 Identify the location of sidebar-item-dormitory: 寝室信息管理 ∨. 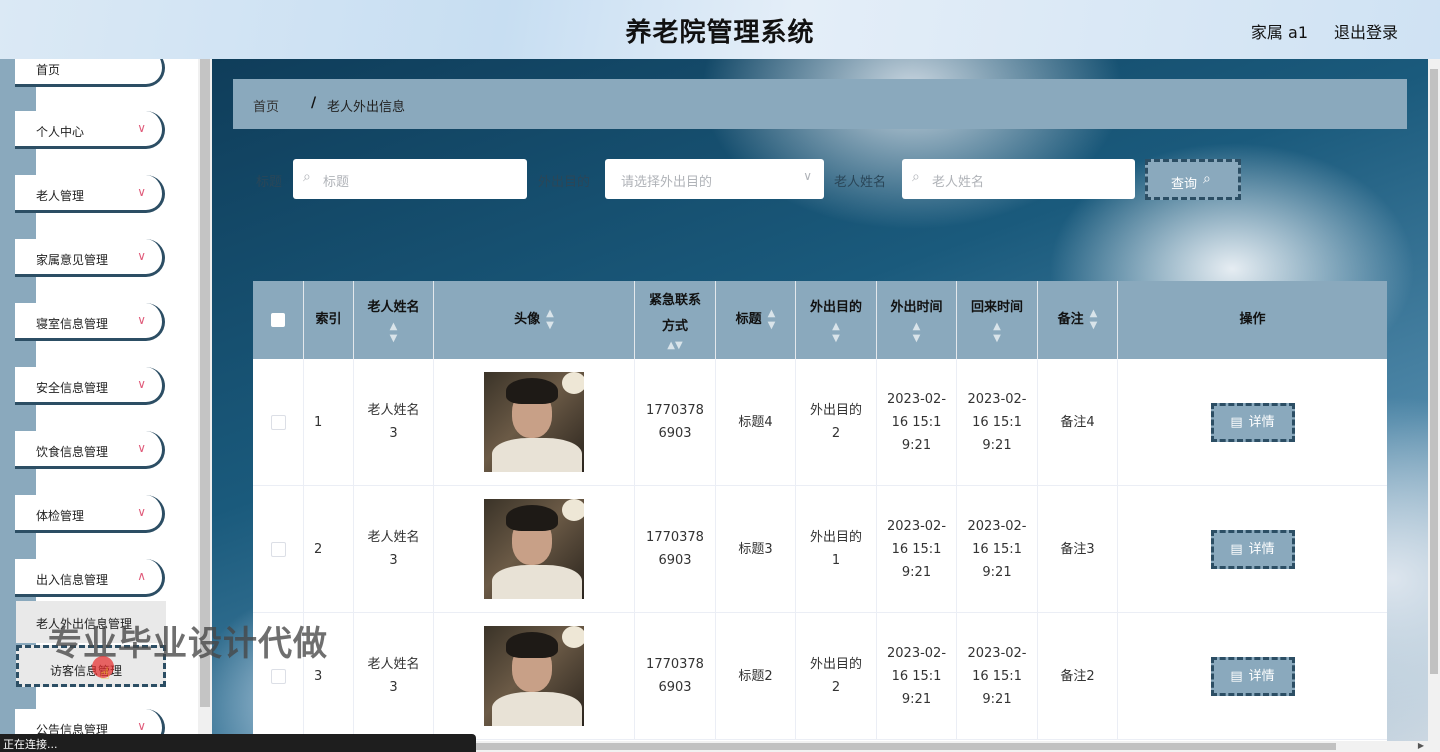
(90, 322).